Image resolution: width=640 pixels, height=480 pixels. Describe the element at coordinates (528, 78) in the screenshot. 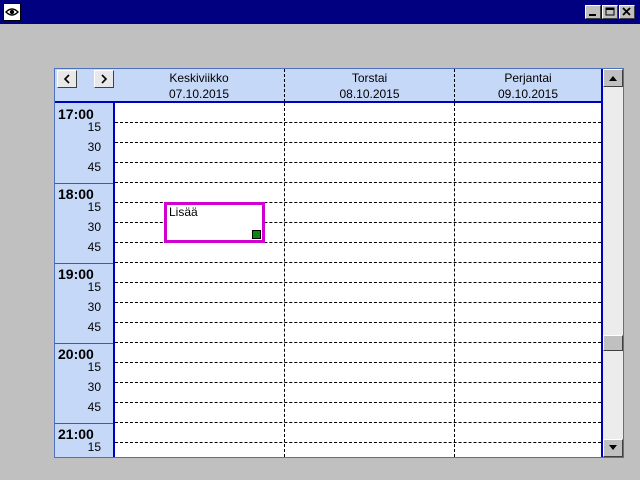

I see `day-name: Perjantai` at that location.